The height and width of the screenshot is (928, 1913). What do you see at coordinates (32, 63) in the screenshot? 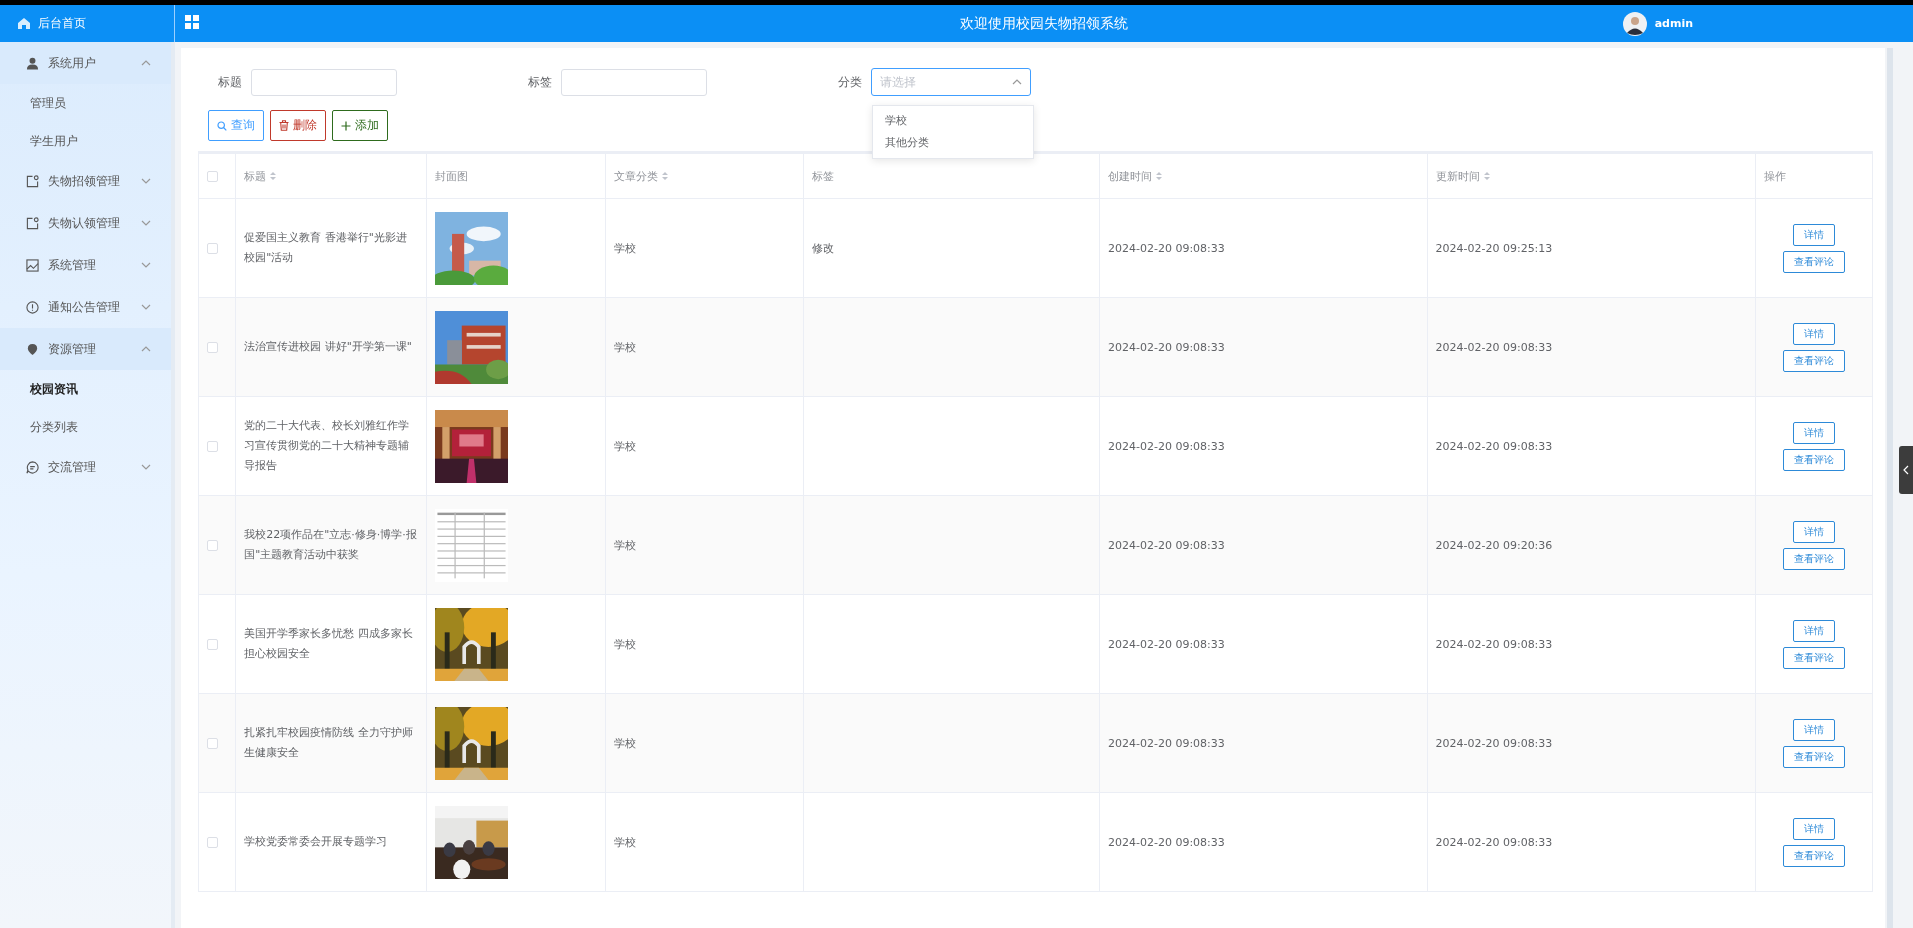
I see `user-icon` at bounding box center [32, 63].